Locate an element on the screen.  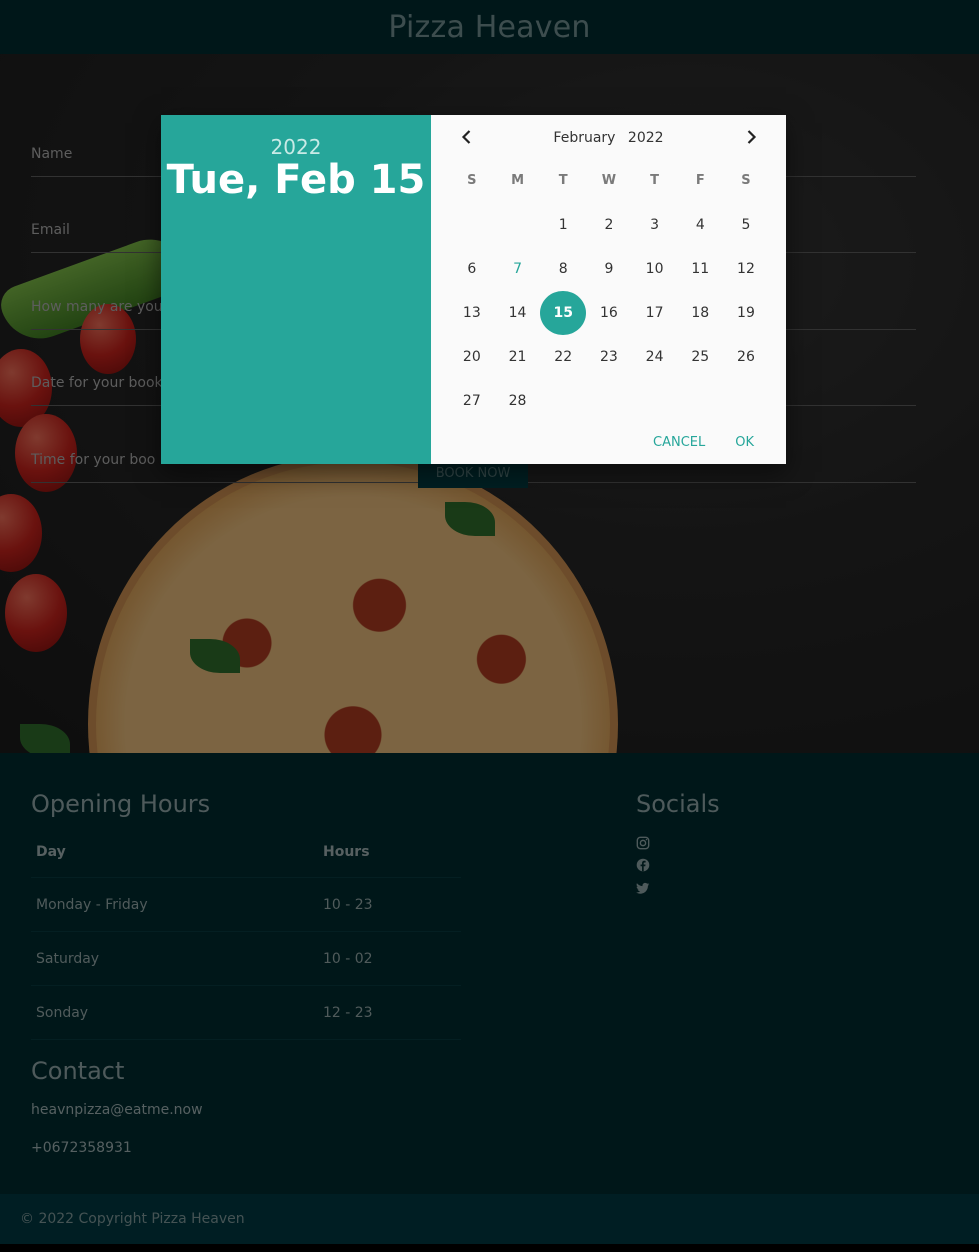
day-number: 7 is located at coordinates (517, 269).